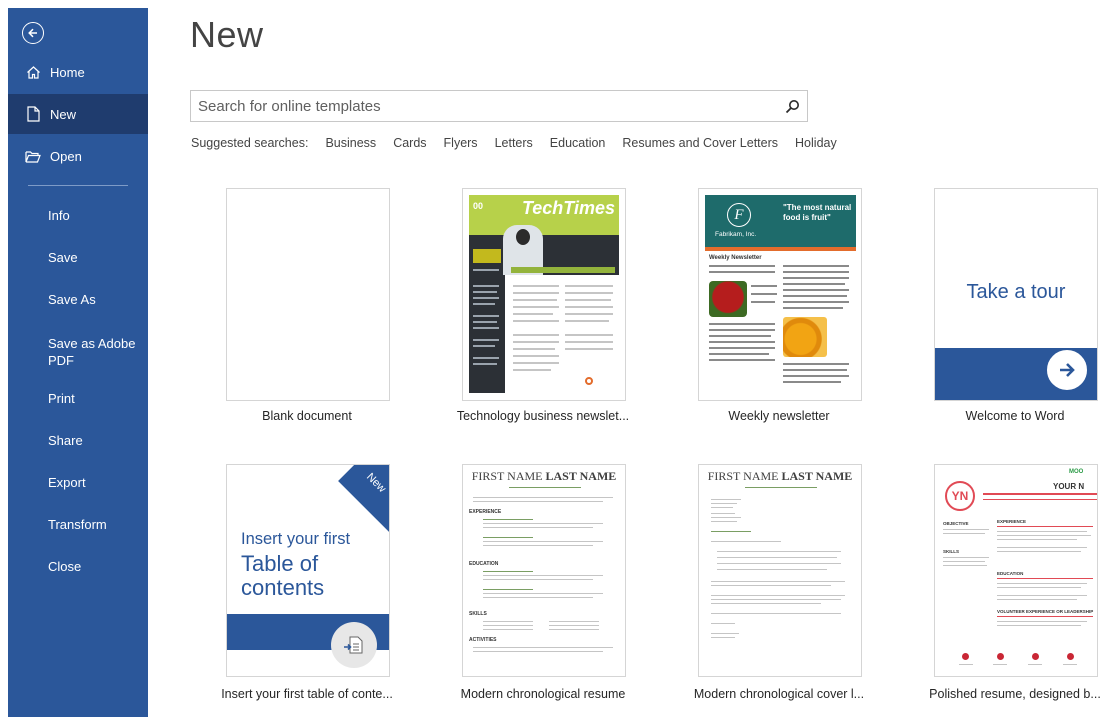 This screenshot has height=717, width=1105. I want to click on suggested-search-holiday: Holiday, so click(816, 143).